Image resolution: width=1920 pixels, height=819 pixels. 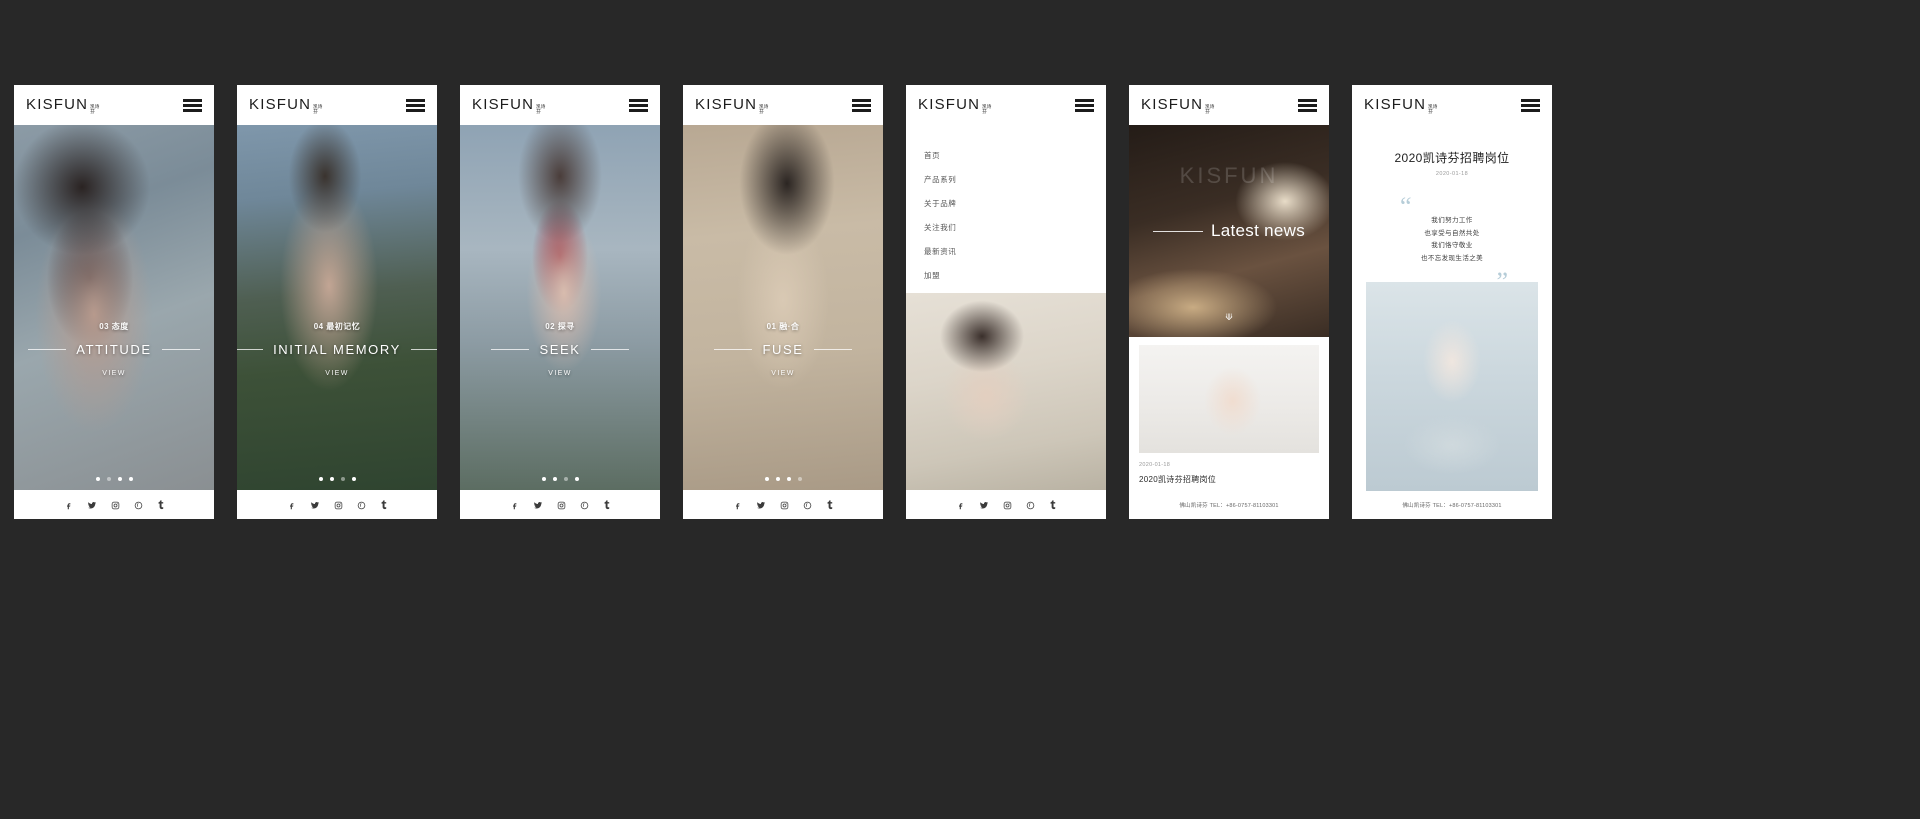 I want to click on news-item-title: 2020凯诗芬招聘岗位, so click(x=1229, y=479).